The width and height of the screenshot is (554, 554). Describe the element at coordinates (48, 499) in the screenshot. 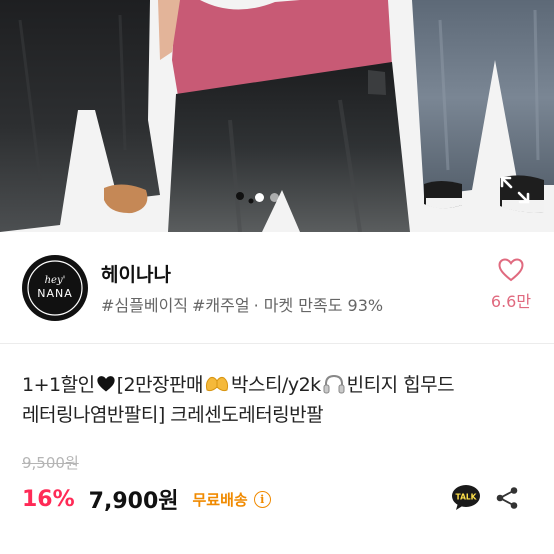

I see `discount-rate: 16%` at that location.